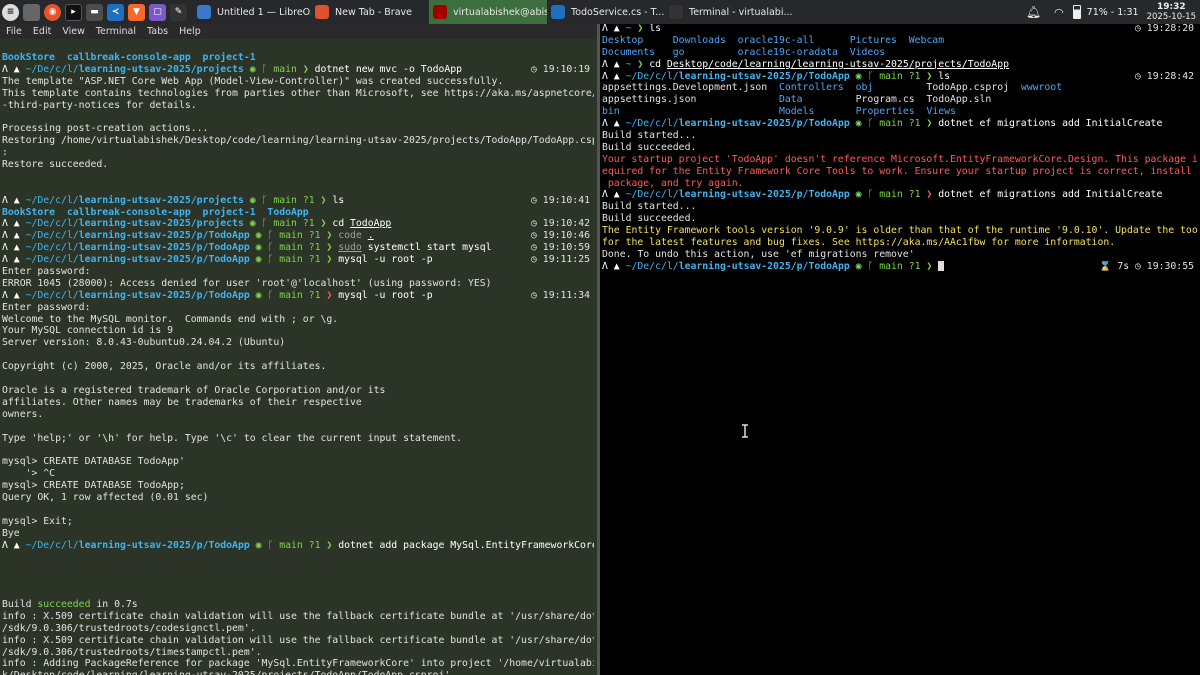 The image size is (1200, 675). Describe the element at coordinates (178, 12) in the screenshot. I see `editor-icon: ✎` at that location.